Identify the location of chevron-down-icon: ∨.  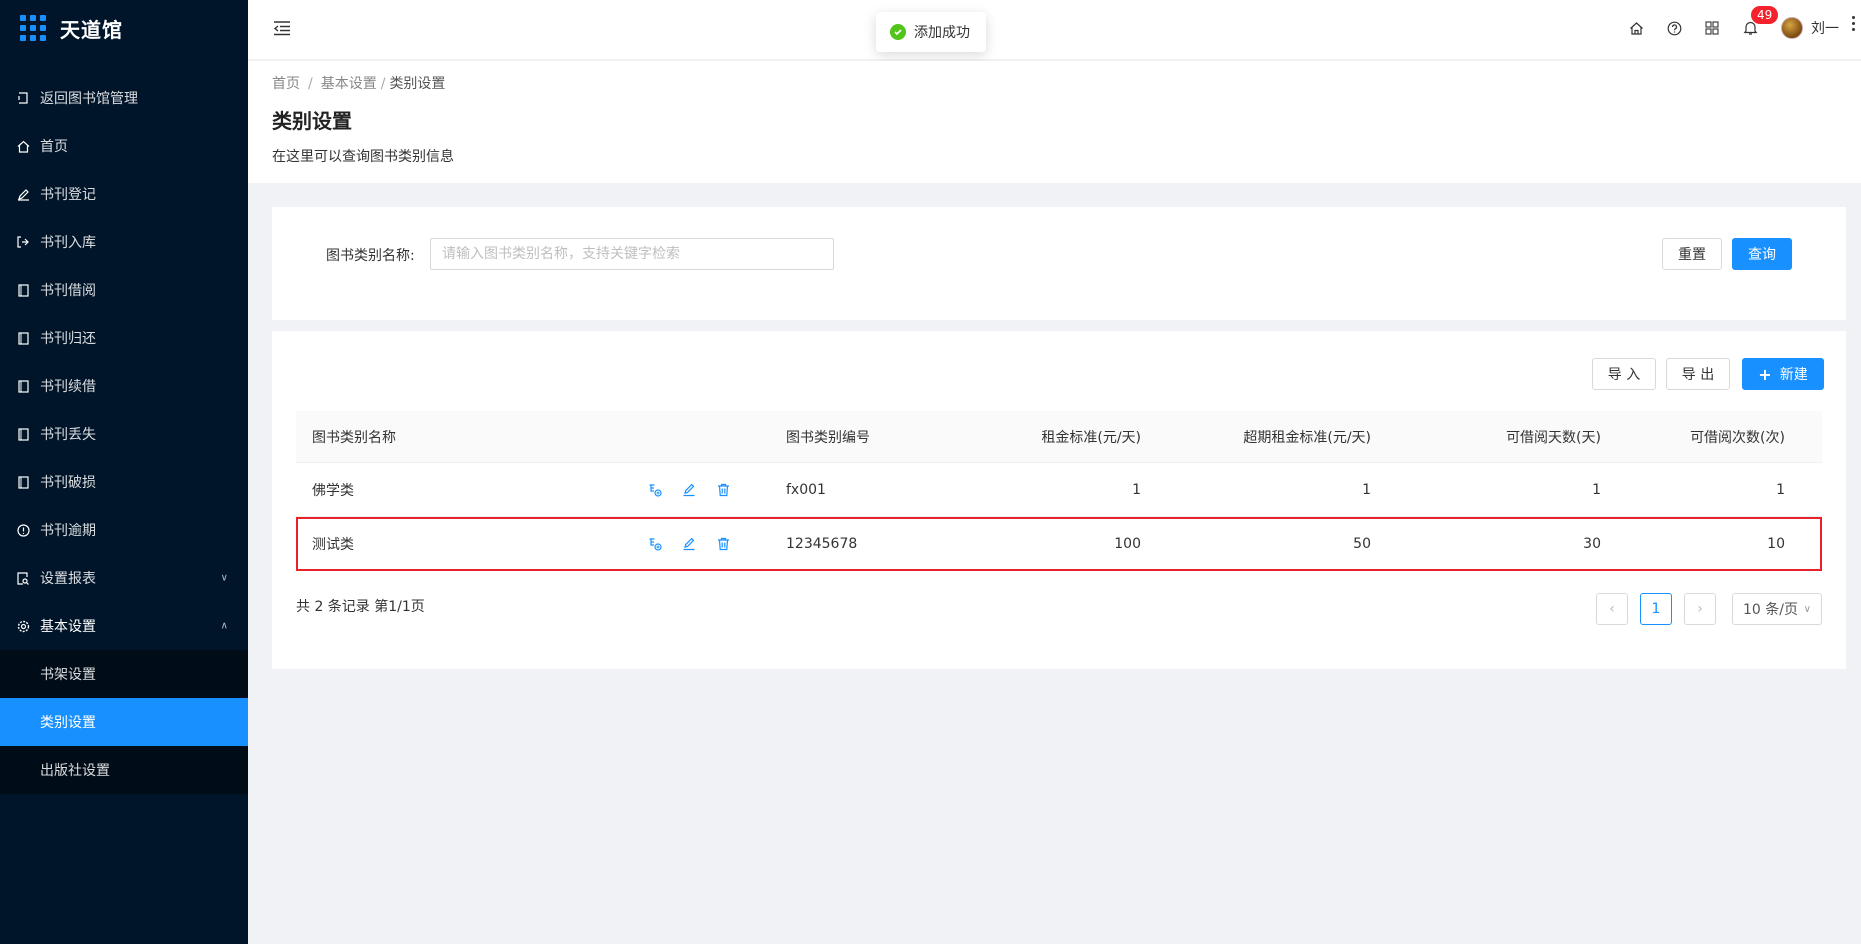
(1807, 609).